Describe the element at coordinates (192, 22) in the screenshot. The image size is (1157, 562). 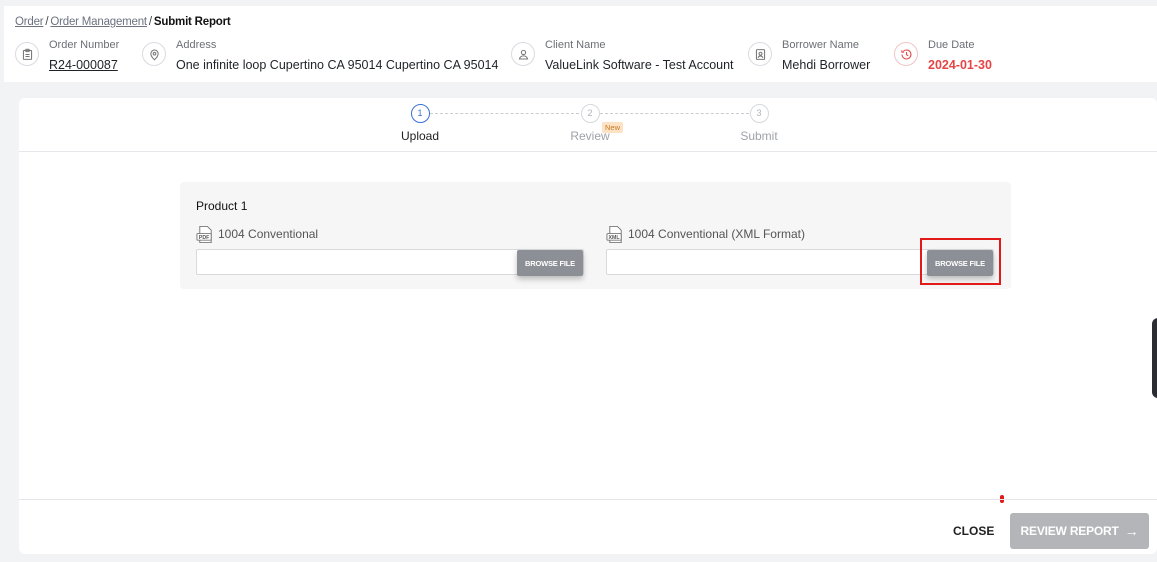
I see `breadcrumb-current: Submit Report` at that location.